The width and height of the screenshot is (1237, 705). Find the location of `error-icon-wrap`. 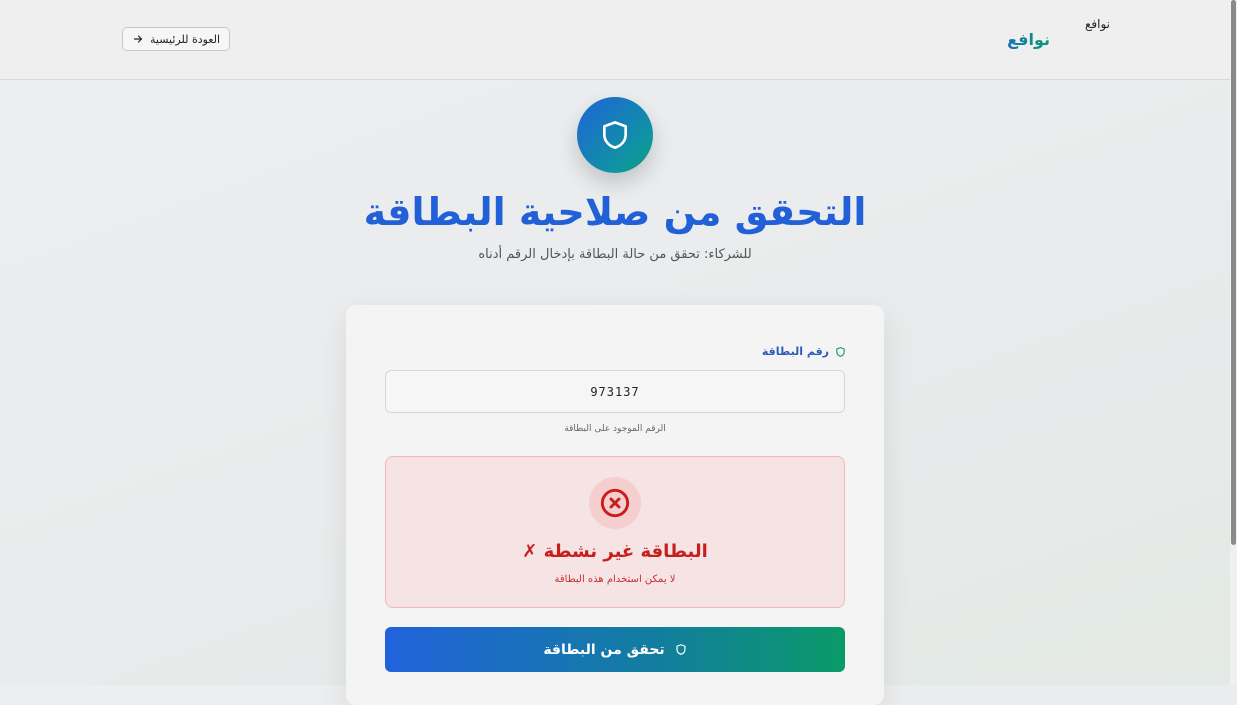

error-icon-wrap is located at coordinates (615, 503).